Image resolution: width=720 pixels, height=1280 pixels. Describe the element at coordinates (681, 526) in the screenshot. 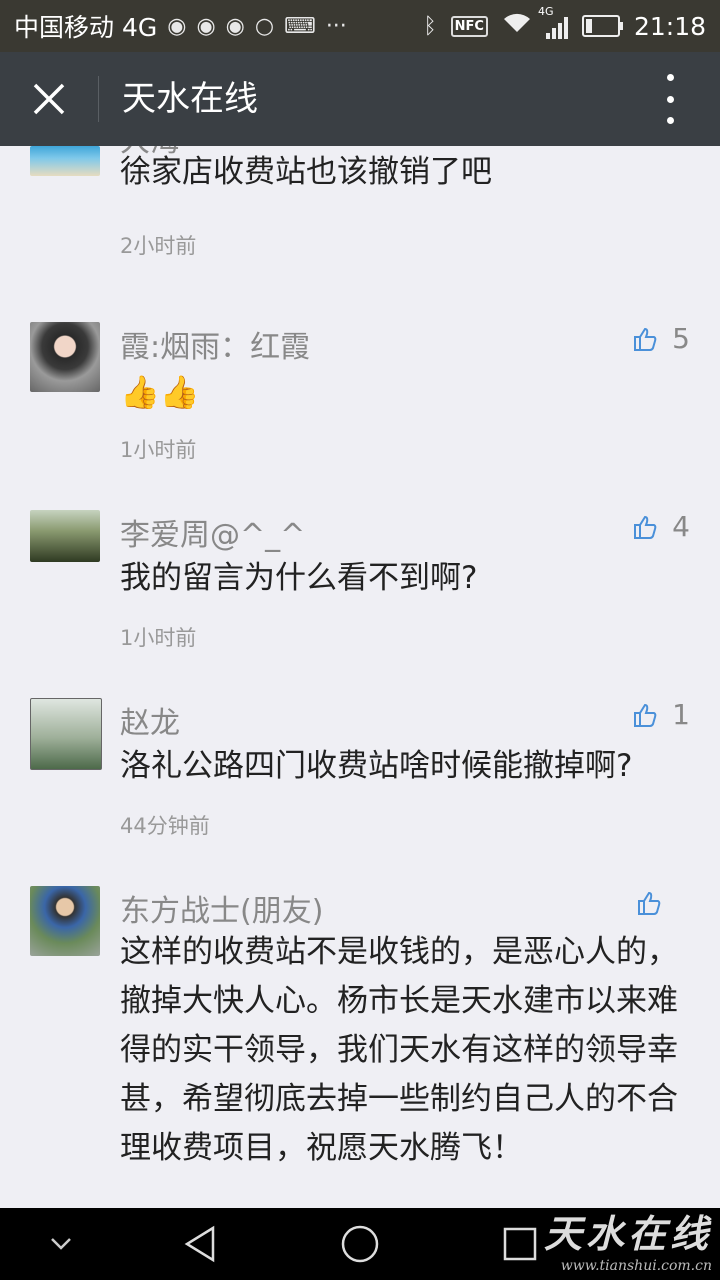

I see `like-count: 4` at that location.